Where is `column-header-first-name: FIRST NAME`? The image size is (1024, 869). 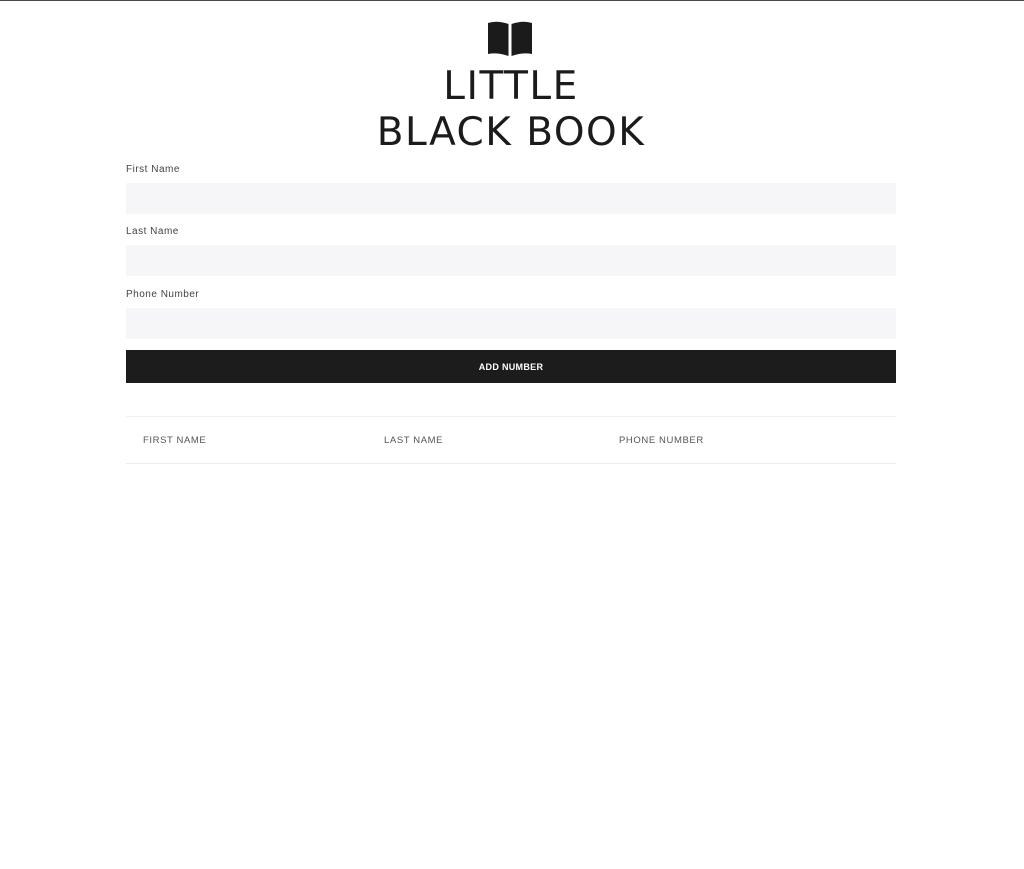
column-header-first-name: FIRST NAME is located at coordinates (175, 440).